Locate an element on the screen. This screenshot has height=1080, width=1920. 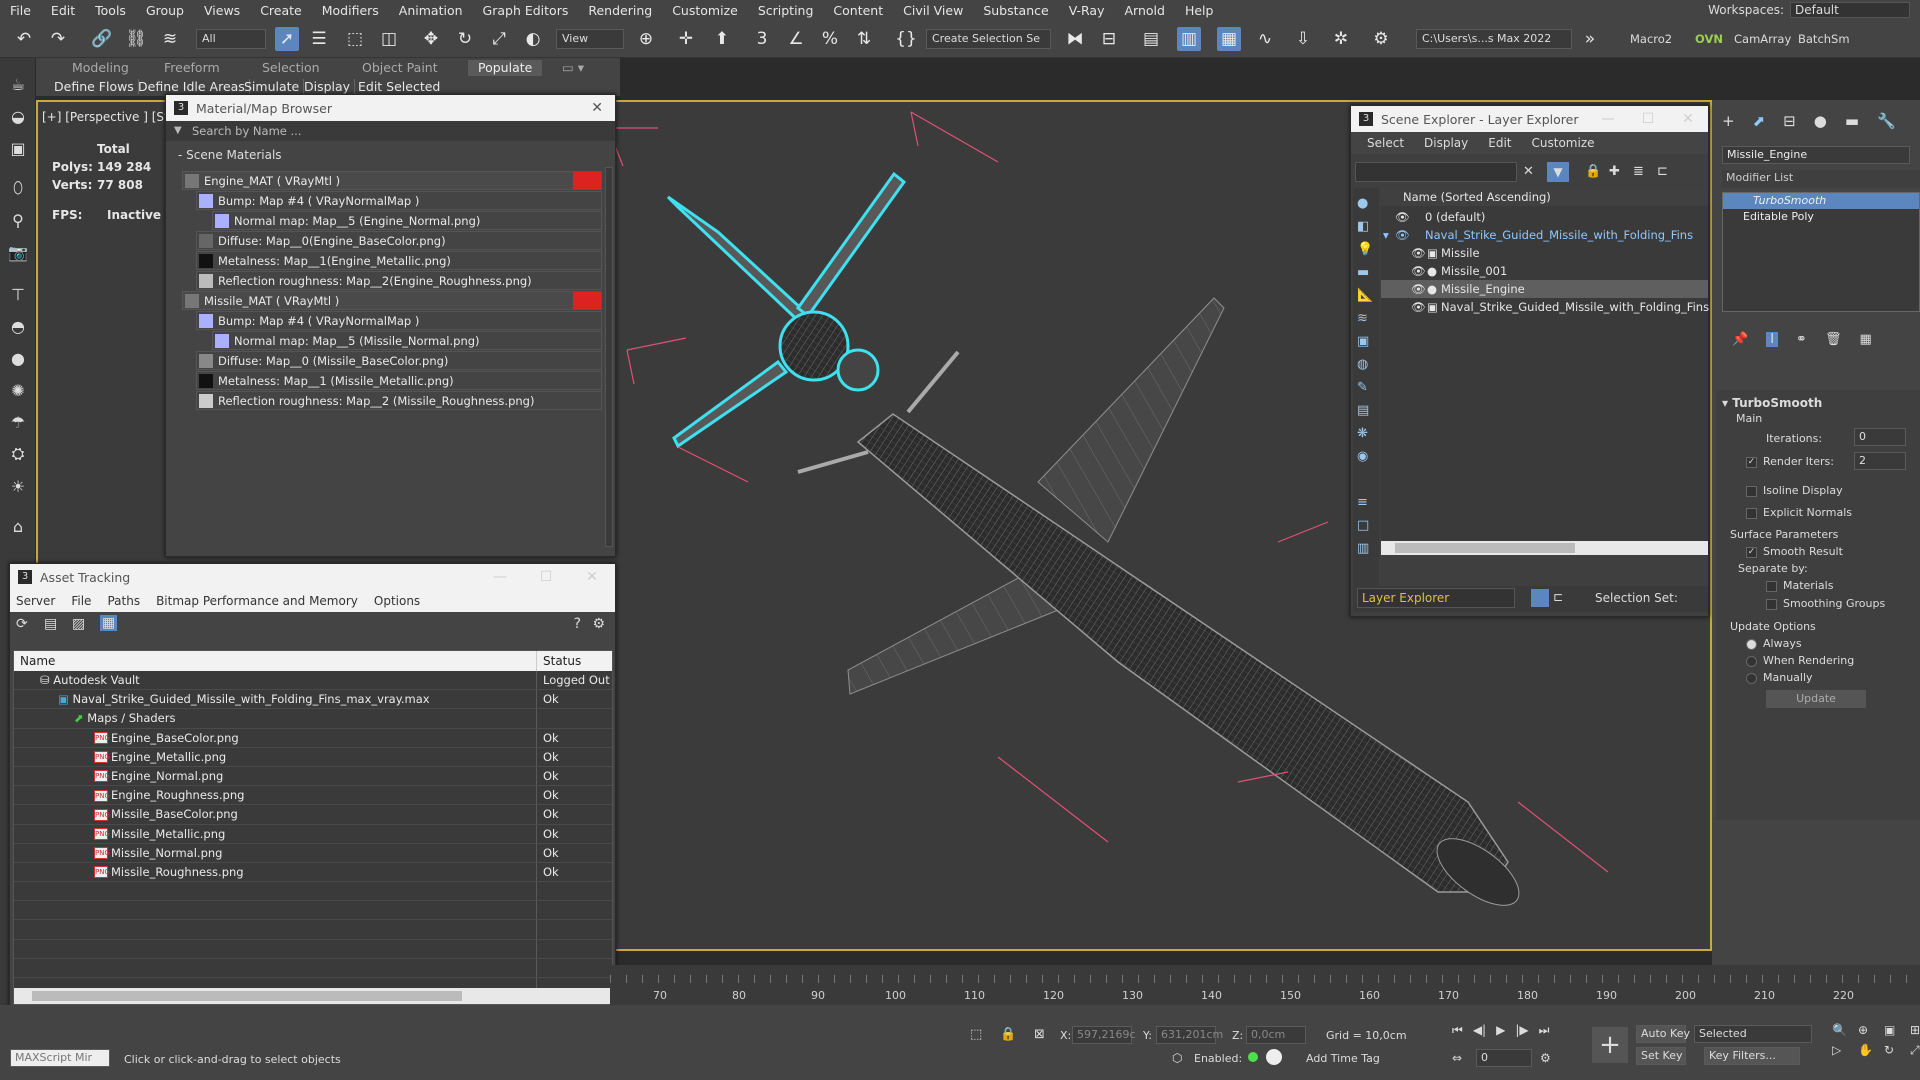
zoom-all-icon: ⊕ is located at coordinates (1868, 1030).